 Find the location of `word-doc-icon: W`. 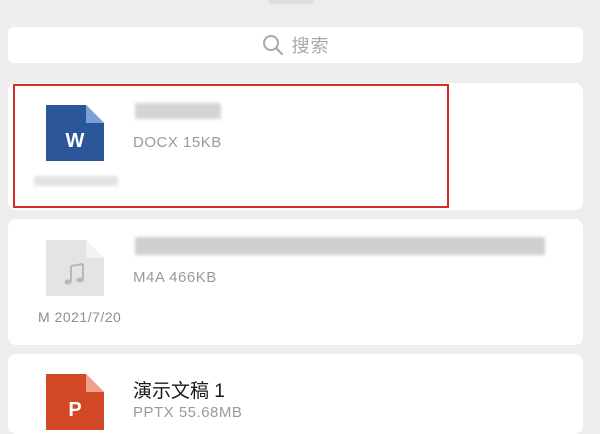

word-doc-icon: W is located at coordinates (75, 133).